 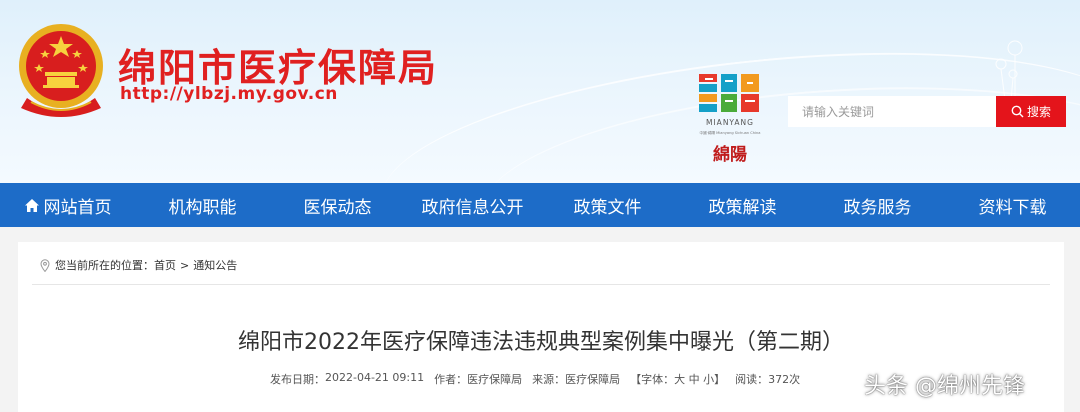 I want to click on views-count: 372次, so click(x=784, y=379).